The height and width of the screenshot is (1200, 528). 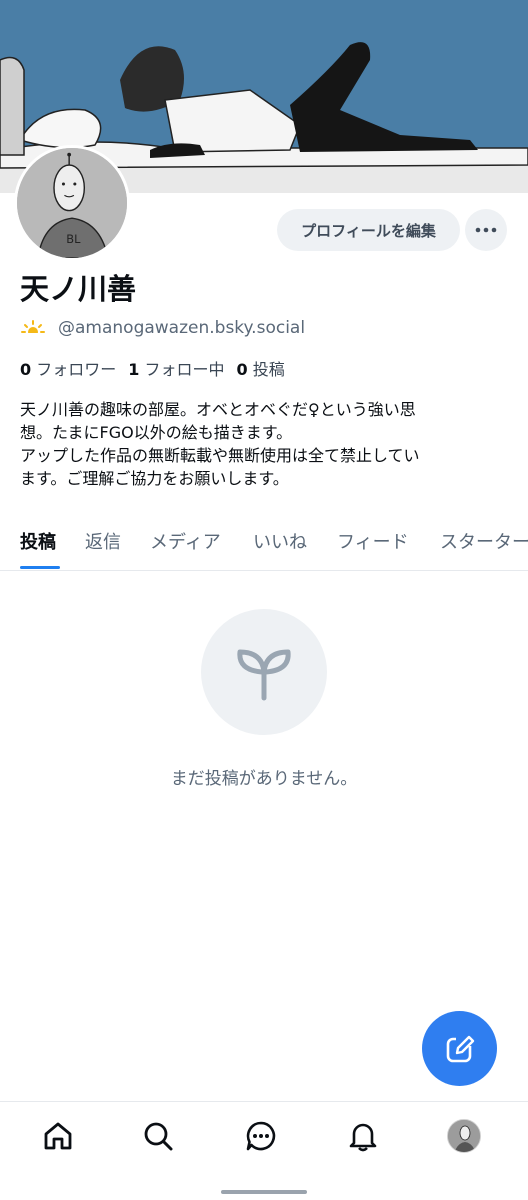 What do you see at coordinates (78, 289) in the screenshot?
I see `display-name: 天ノ川善` at bounding box center [78, 289].